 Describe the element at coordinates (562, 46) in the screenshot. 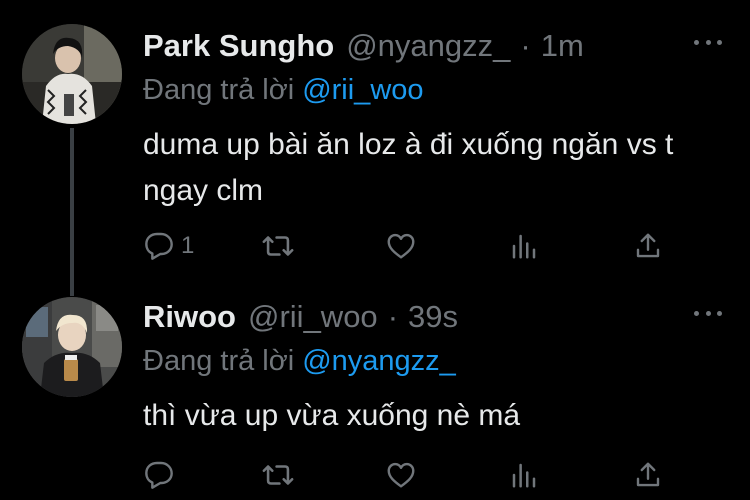

I see `timestamp: 1m` at that location.